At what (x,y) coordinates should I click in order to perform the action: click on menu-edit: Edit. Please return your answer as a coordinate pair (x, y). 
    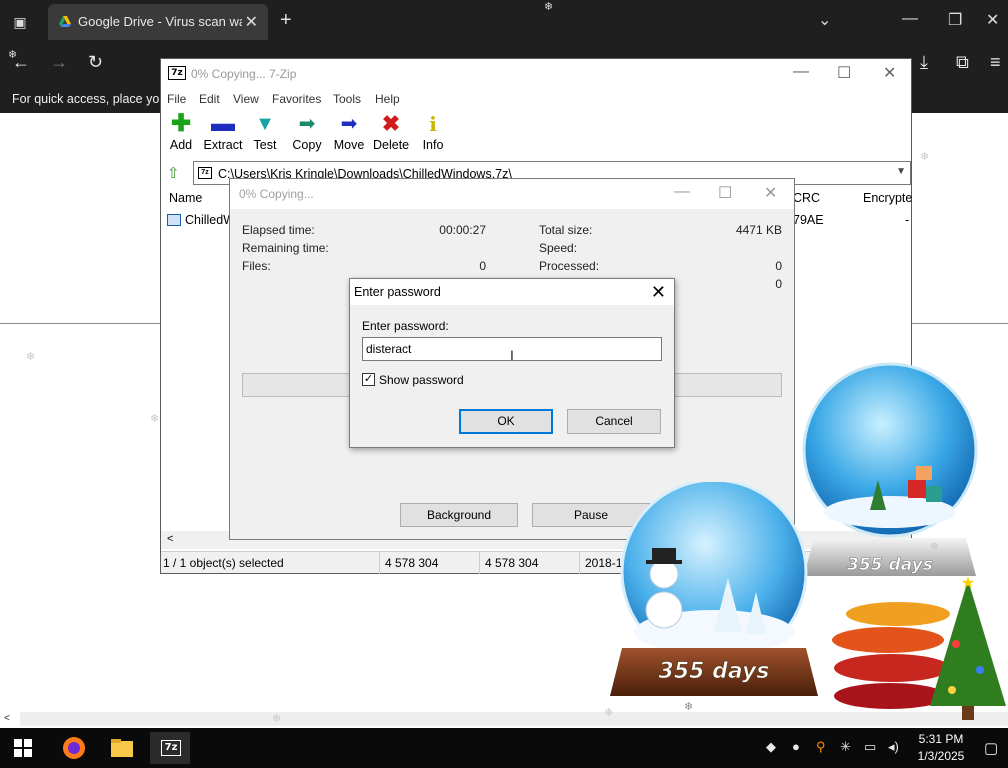
    Looking at the image, I should click on (209, 99).